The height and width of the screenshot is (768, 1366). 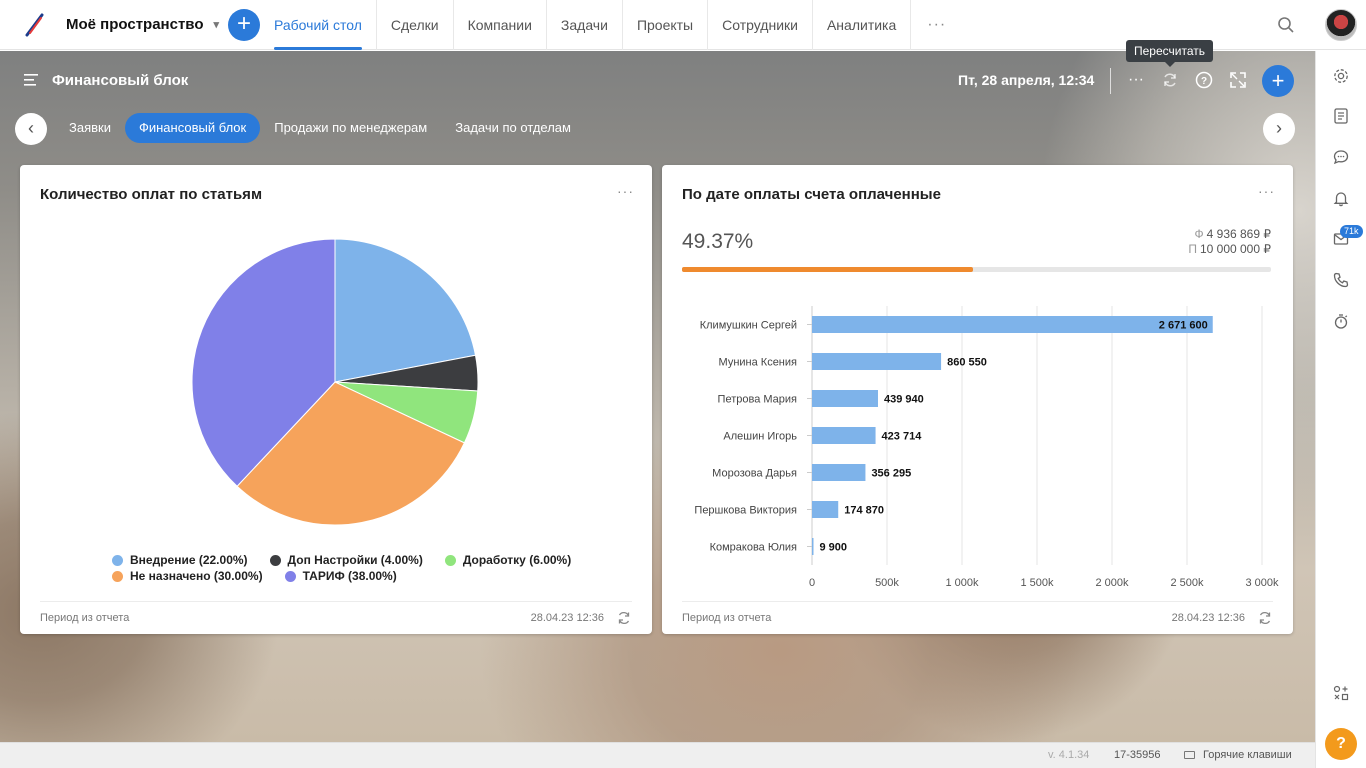 What do you see at coordinates (936, 25) in the screenshot?
I see `nav-more-button: ···` at bounding box center [936, 25].